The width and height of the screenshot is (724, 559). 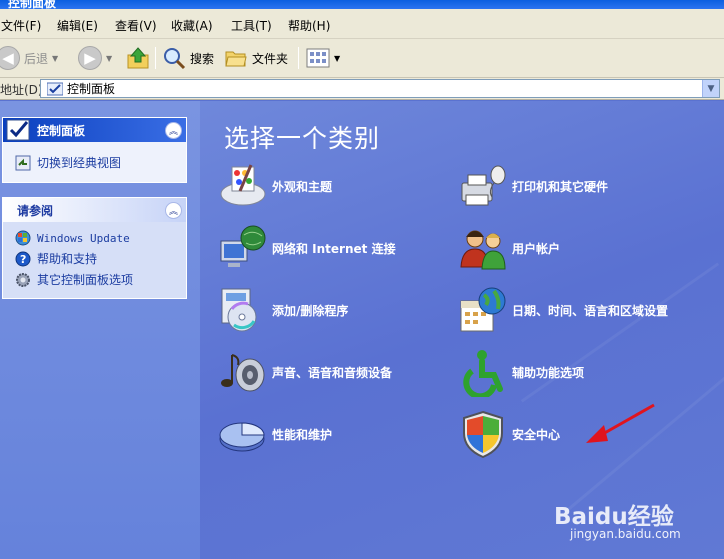 I want to click on switch-classic-view-link: 切换到经典视图, so click(x=95, y=162).